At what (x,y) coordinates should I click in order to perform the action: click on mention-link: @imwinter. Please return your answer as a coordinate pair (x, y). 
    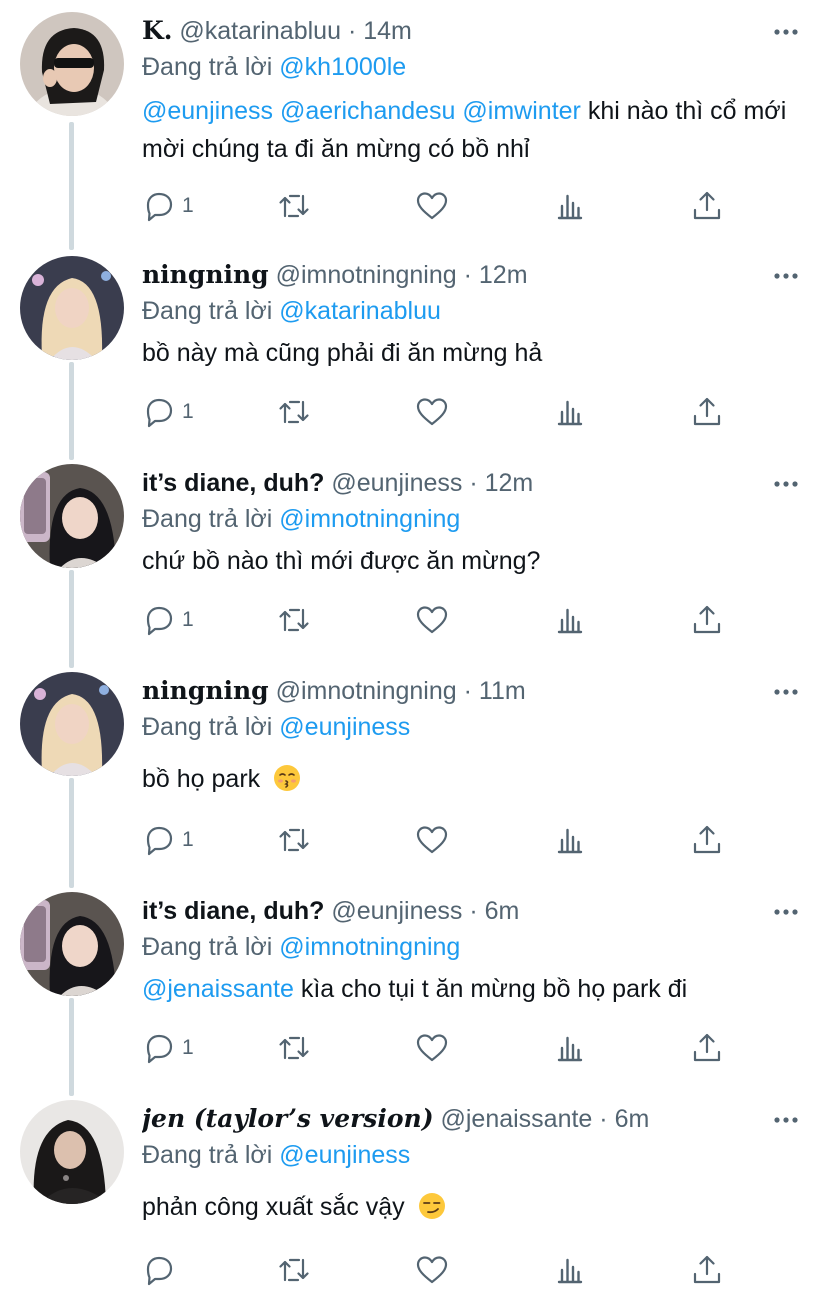
    Looking at the image, I should click on (521, 111).